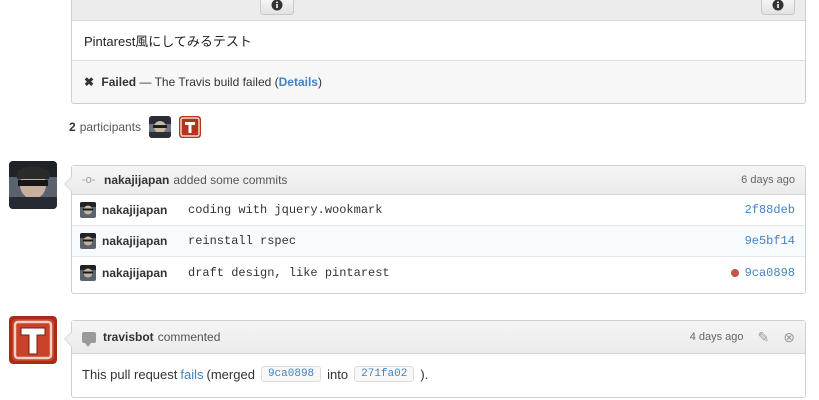 The image size is (819, 400). I want to click on commit-row: nakajijapan reinstall rspec 9e5bf14, so click(438, 241).